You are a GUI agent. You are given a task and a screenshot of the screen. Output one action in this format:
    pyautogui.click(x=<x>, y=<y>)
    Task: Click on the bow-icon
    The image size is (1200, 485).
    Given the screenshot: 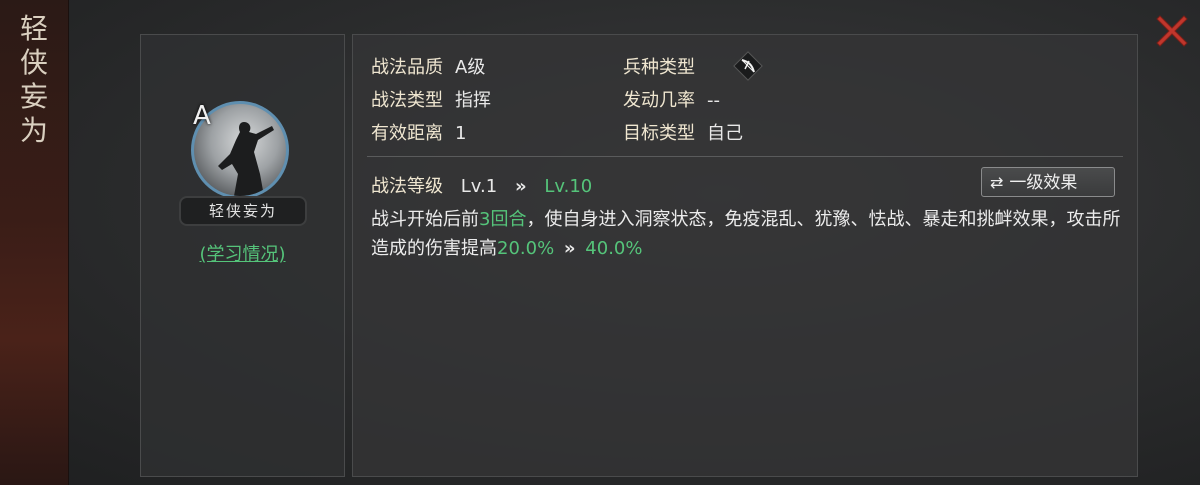 What is the action you would take?
    pyautogui.click(x=748, y=66)
    